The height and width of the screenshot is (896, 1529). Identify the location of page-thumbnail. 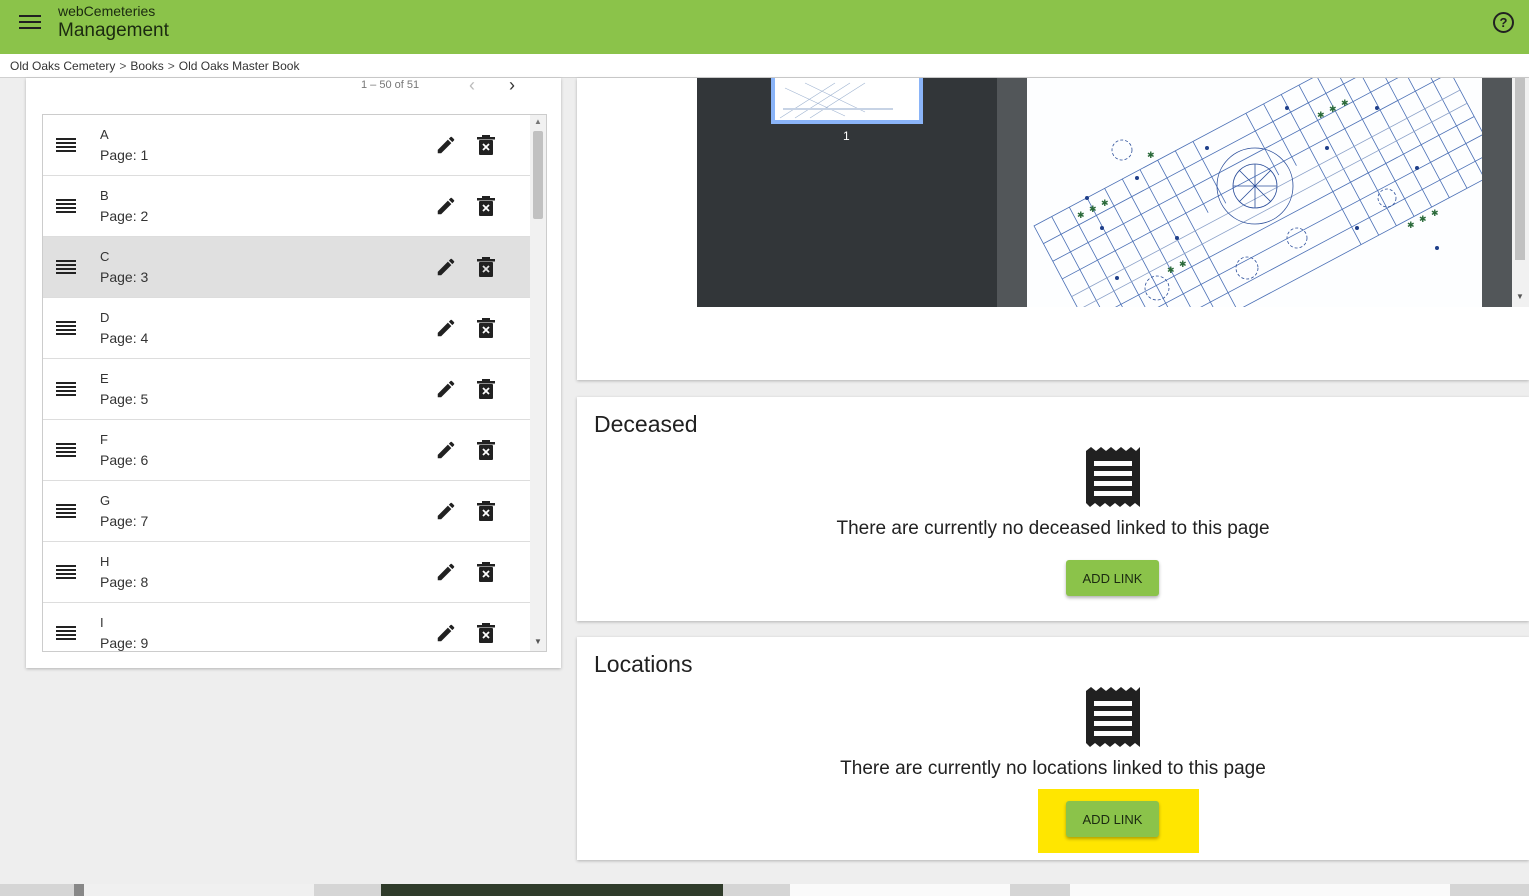
(847, 101).